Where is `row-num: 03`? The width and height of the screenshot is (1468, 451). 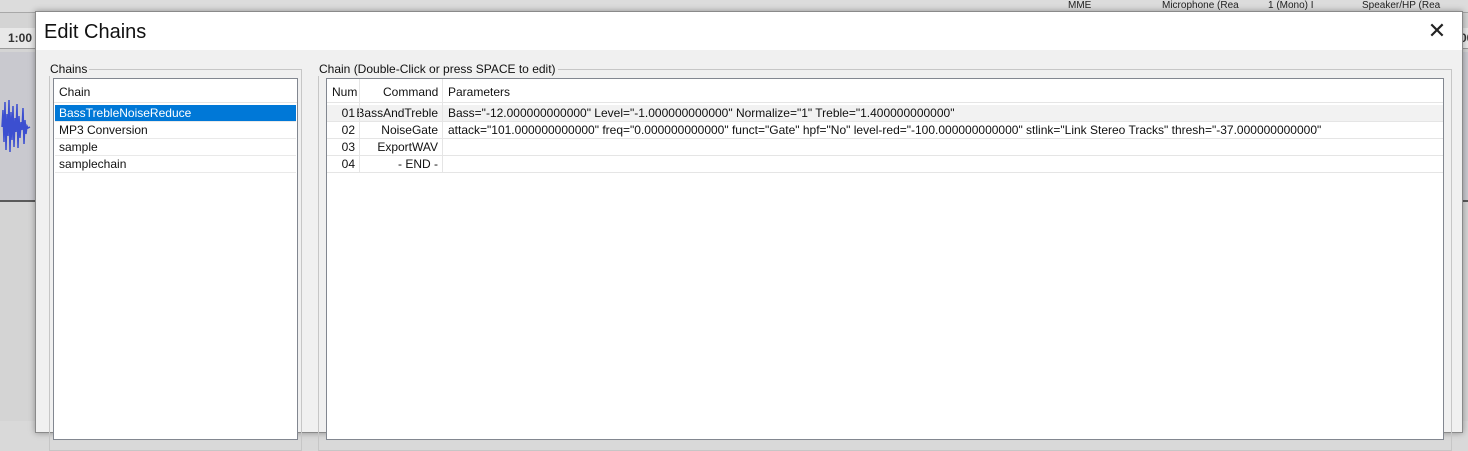 row-num: 03 is located at coordinates (348, 147).